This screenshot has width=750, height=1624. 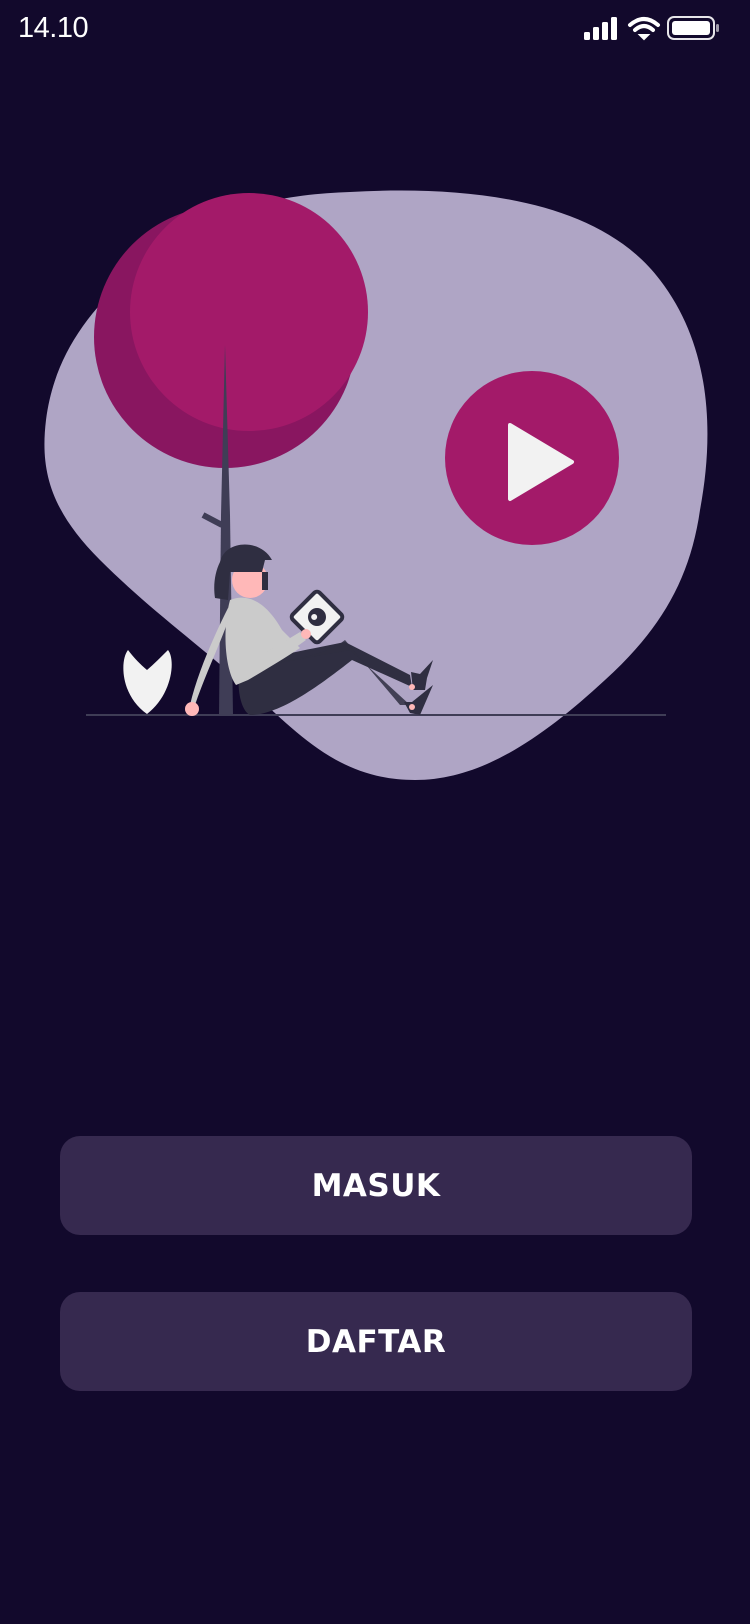 I want to click on status-time: 14.10, so click(x=53, y=28).